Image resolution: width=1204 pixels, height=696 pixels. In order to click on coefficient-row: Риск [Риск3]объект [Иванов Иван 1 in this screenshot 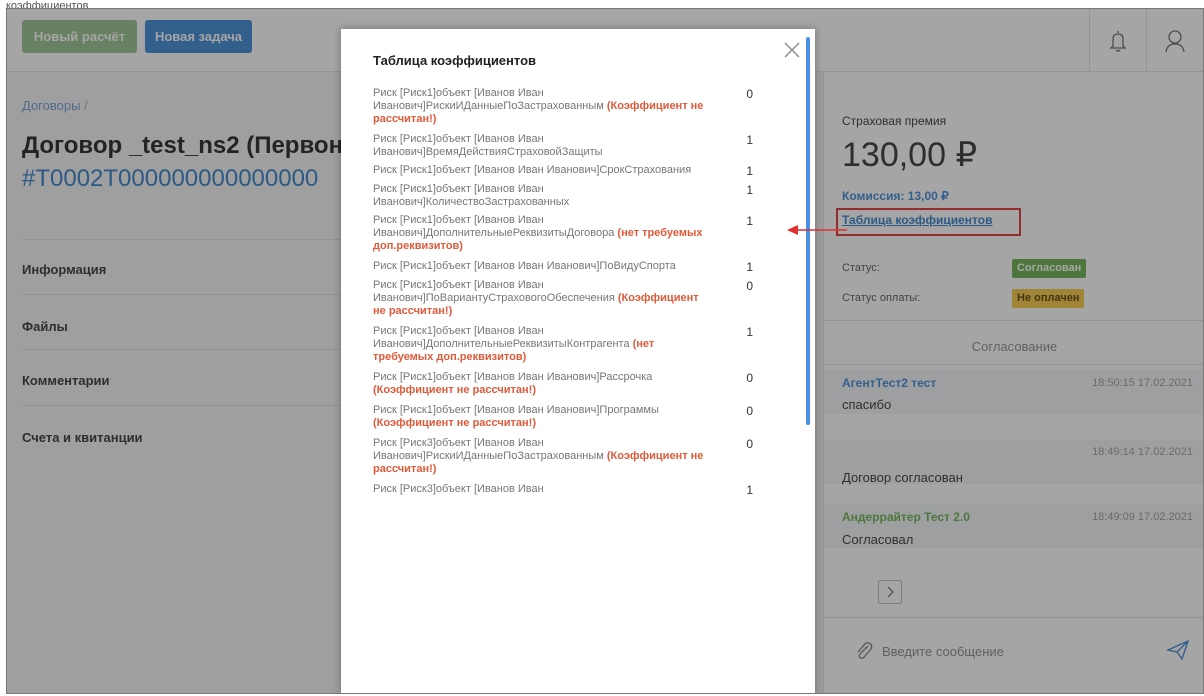, I will do `click(568, 490)`.